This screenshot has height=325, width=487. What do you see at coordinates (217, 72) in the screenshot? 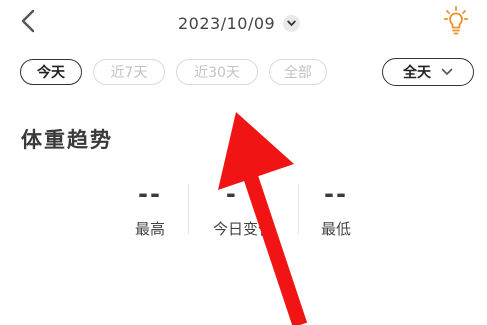
I see `chip-last-30-days: 近30天` at bounding box center [217, 72].